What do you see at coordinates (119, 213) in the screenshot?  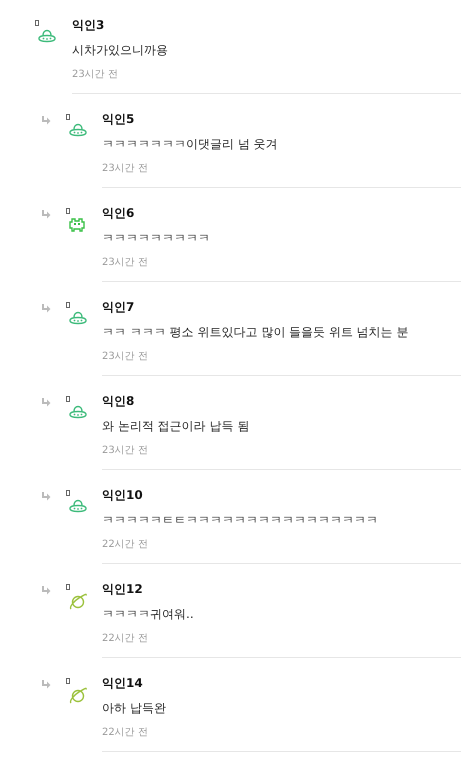 I see `author-name: 익인6` at bounding box center [119, 213].